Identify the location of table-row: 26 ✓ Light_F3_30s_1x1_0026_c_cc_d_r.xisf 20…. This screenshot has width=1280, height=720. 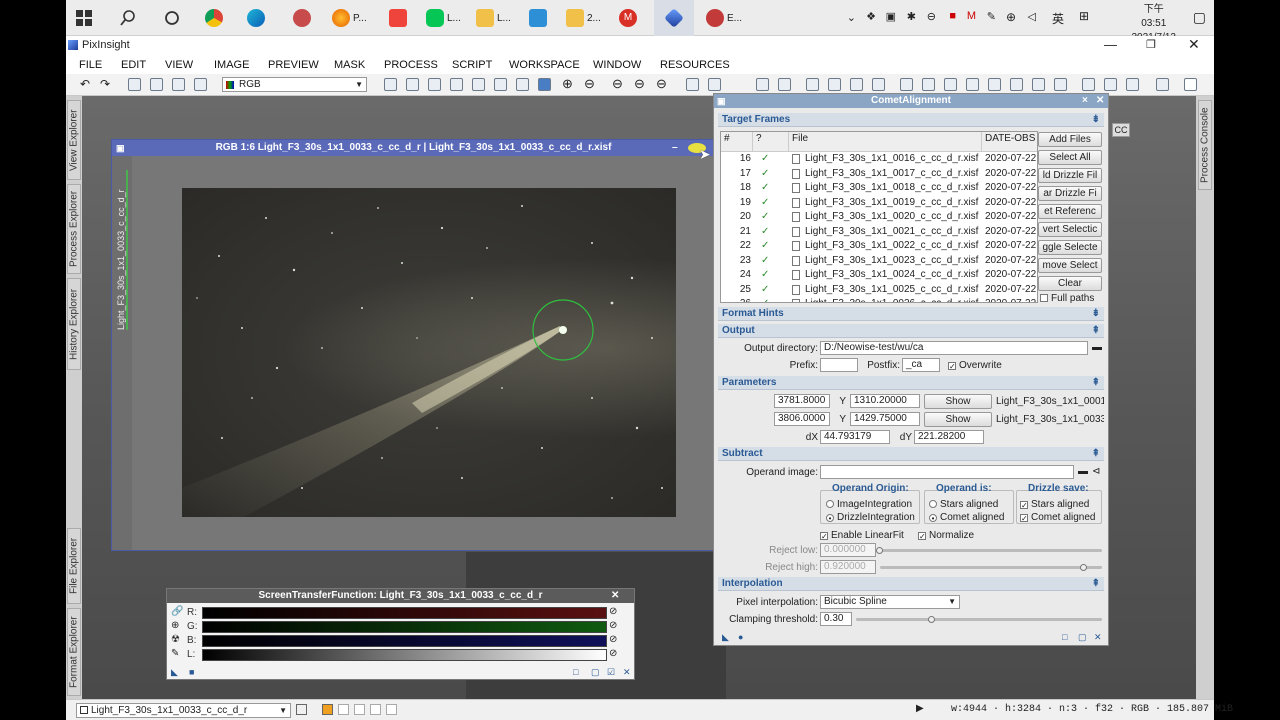
(879, 299).